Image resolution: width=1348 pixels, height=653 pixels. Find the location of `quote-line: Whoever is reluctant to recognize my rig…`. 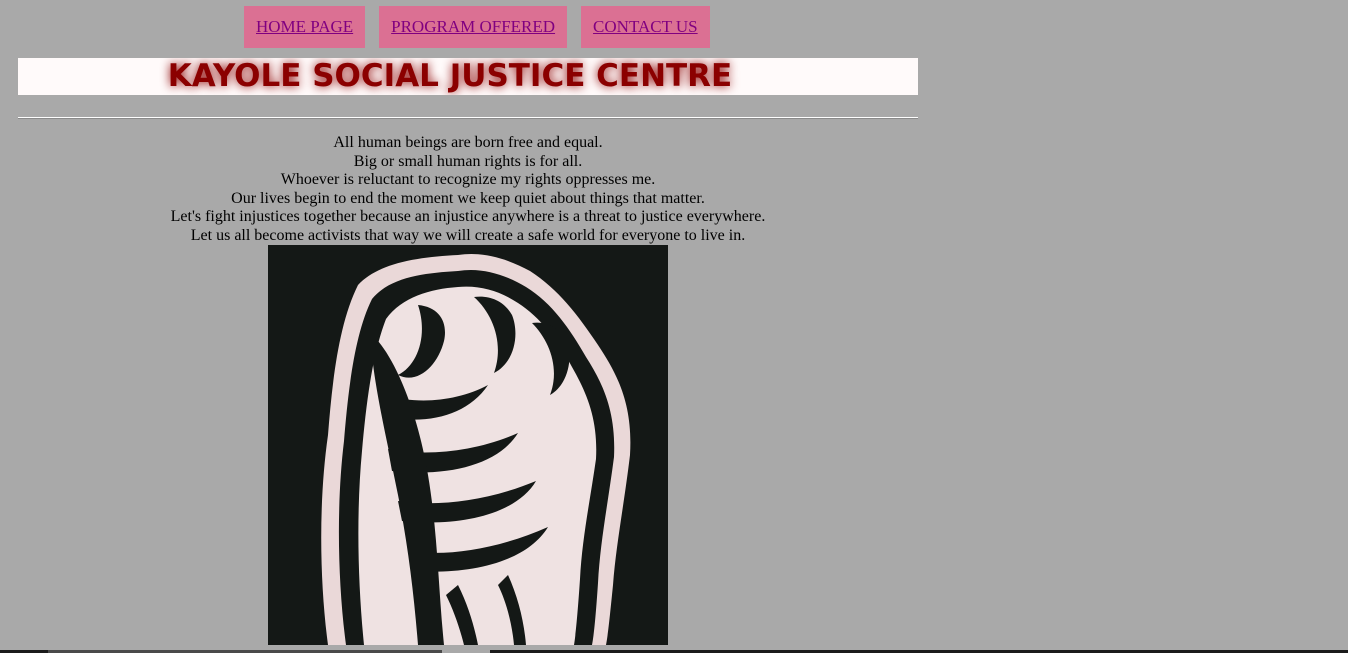

quote-line: Whoever is reluctant to recognize my rig… is located at coordinates (468, 180).